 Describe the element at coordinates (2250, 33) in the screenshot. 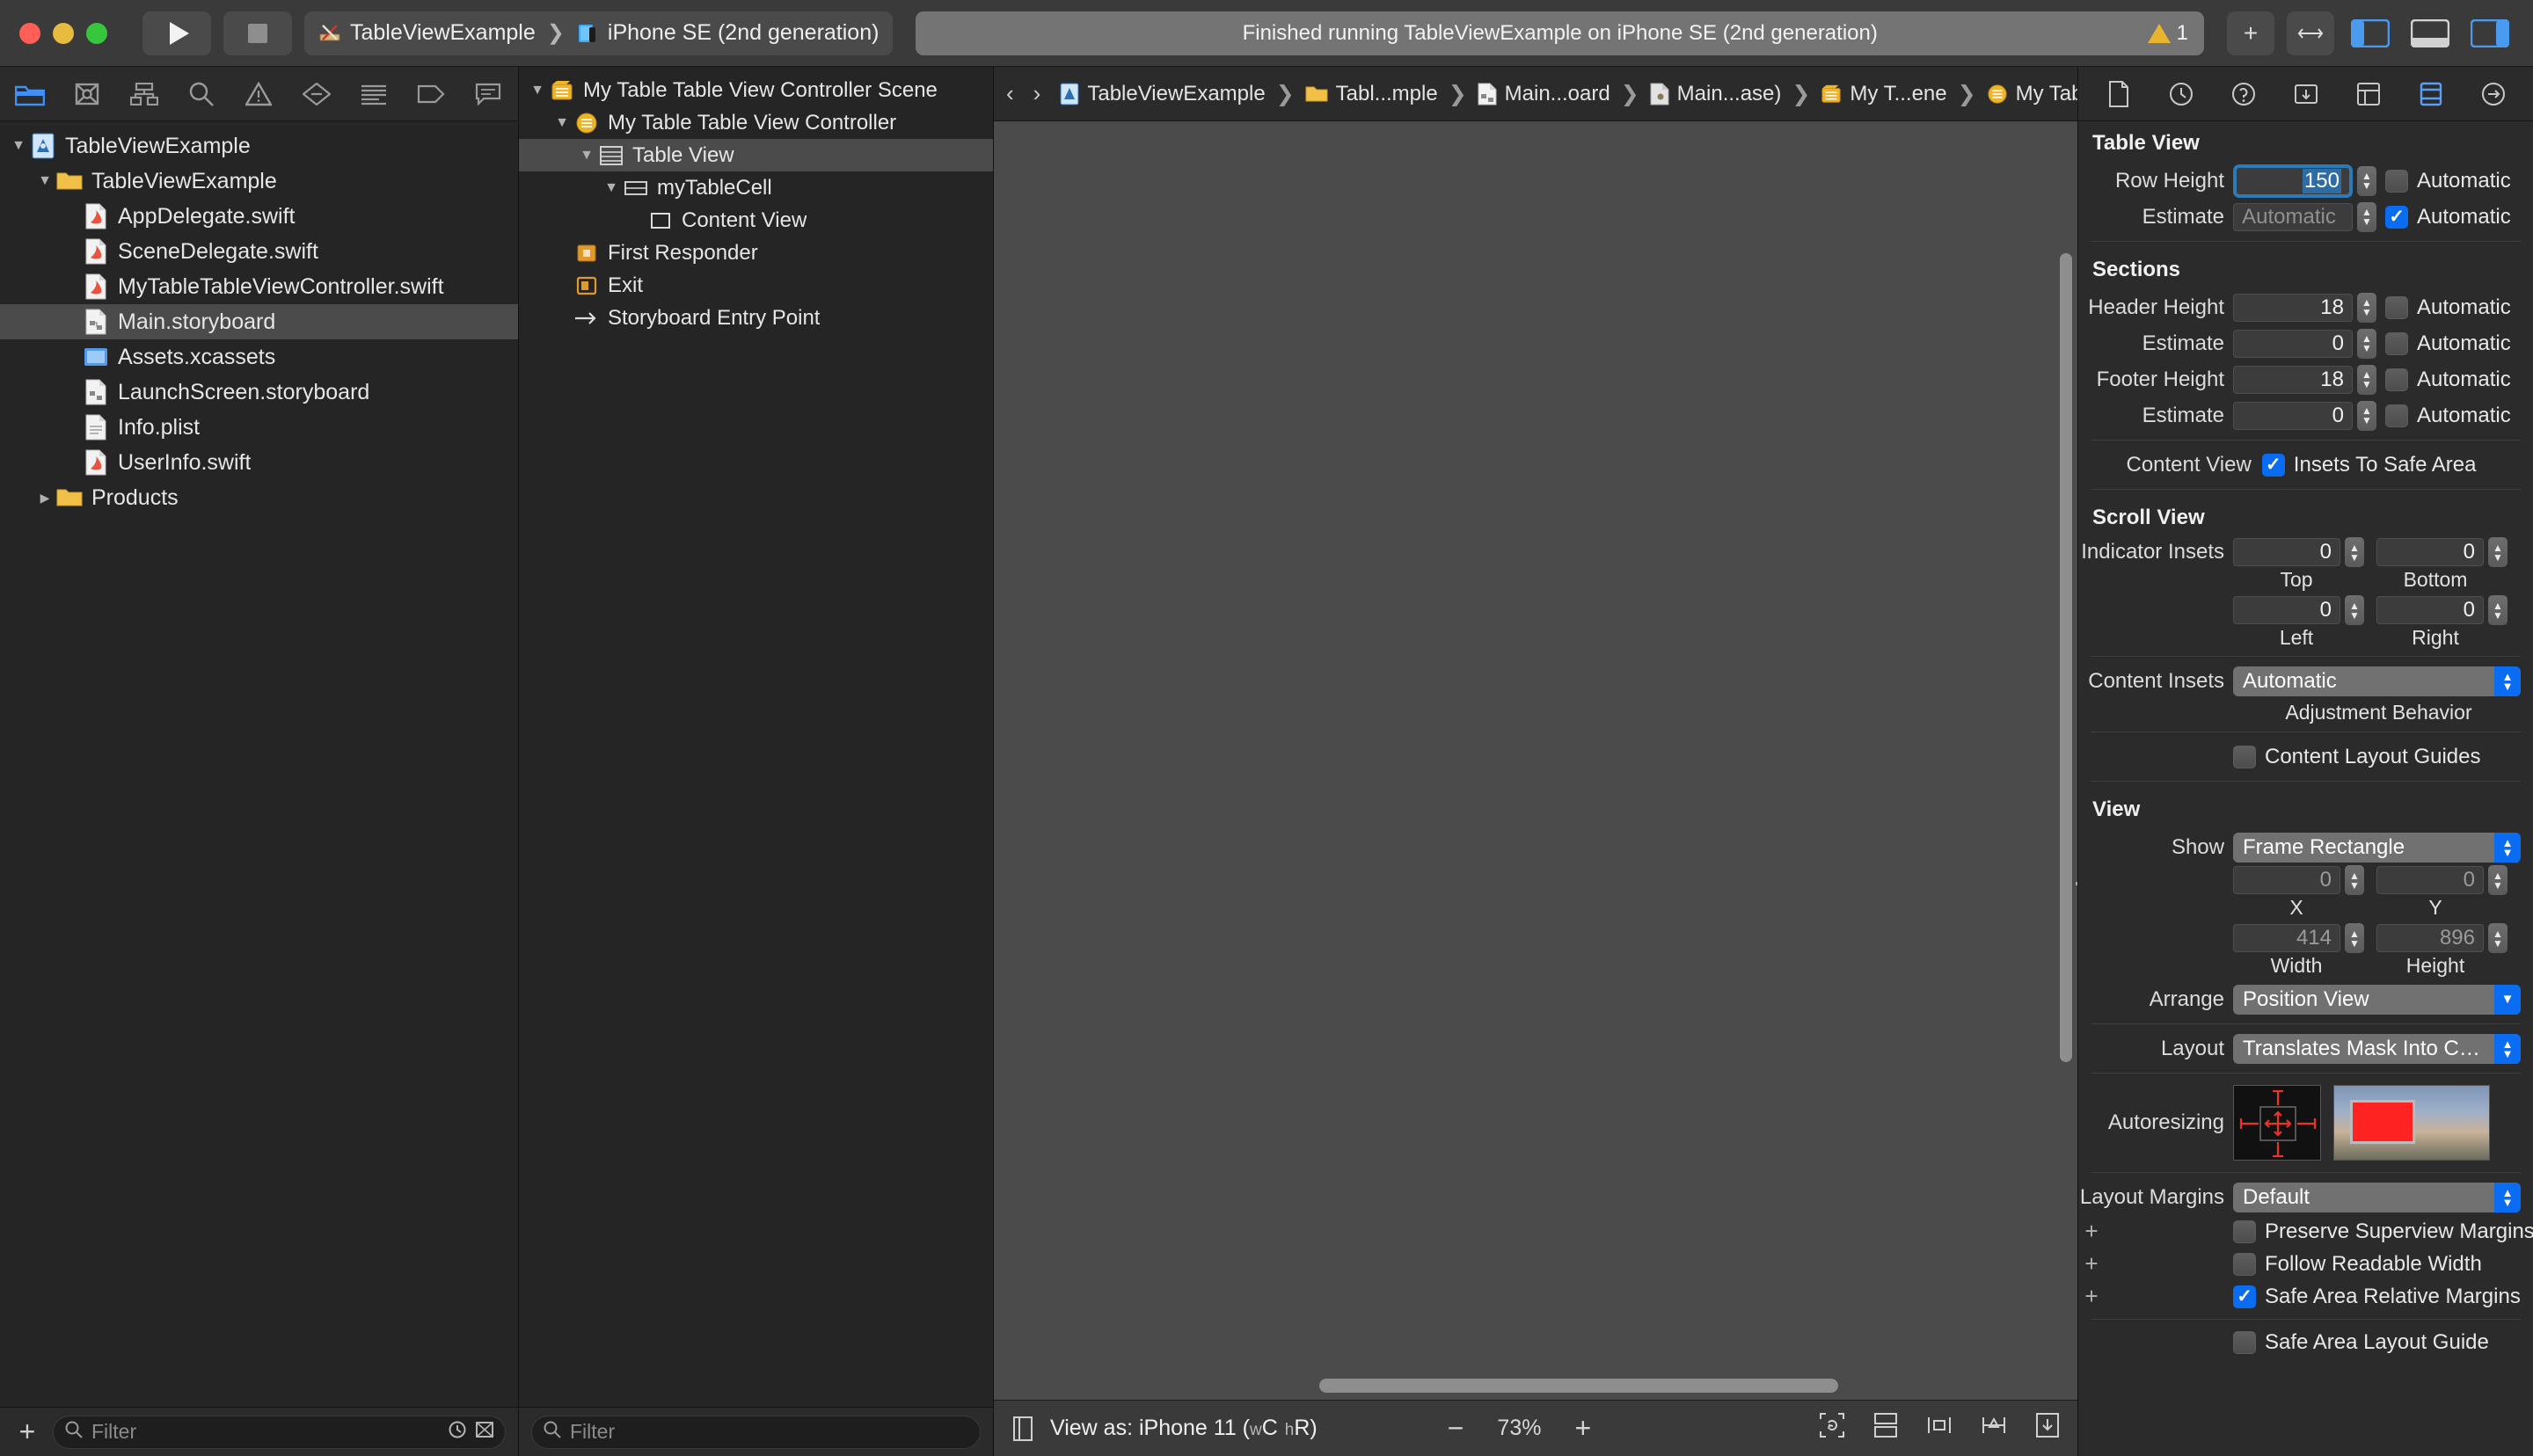

I see `add-editor-button: +` at that location.